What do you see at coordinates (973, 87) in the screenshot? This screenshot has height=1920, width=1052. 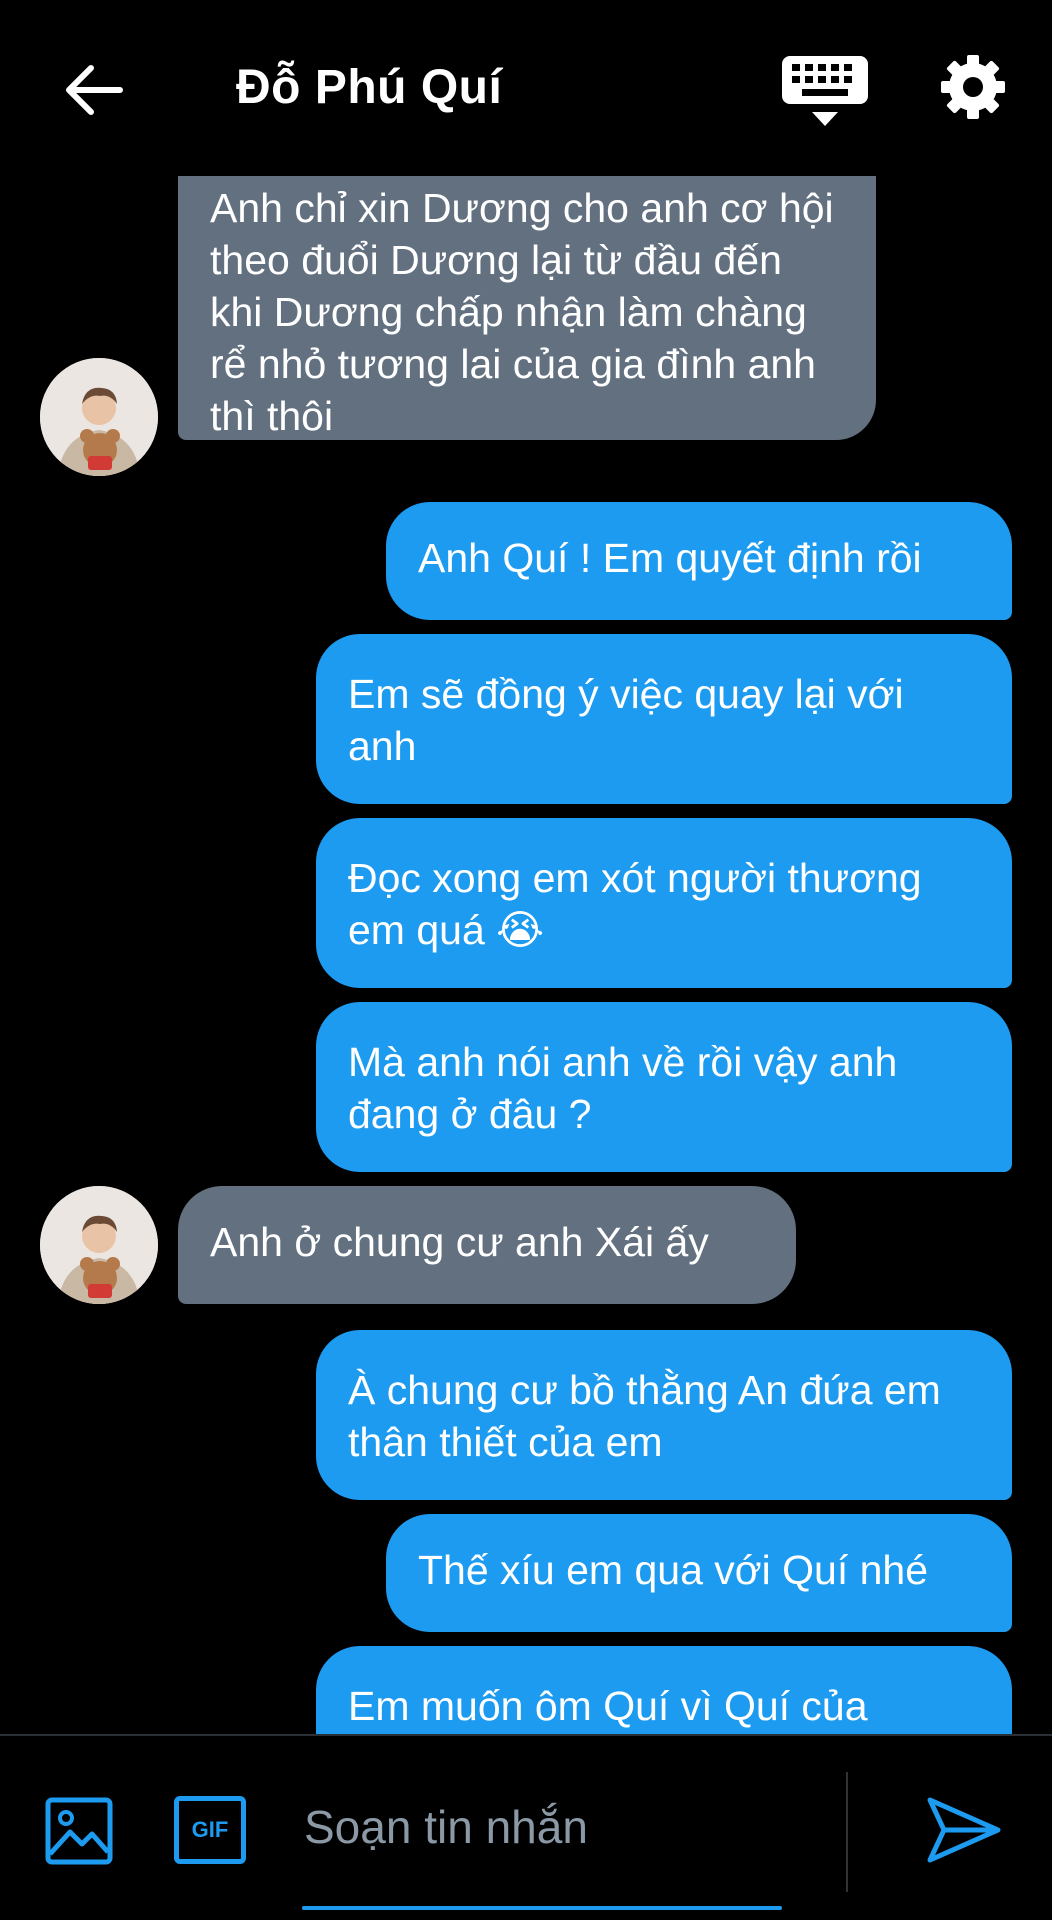 I see `gear-icon` at bounding box center [973, 87].